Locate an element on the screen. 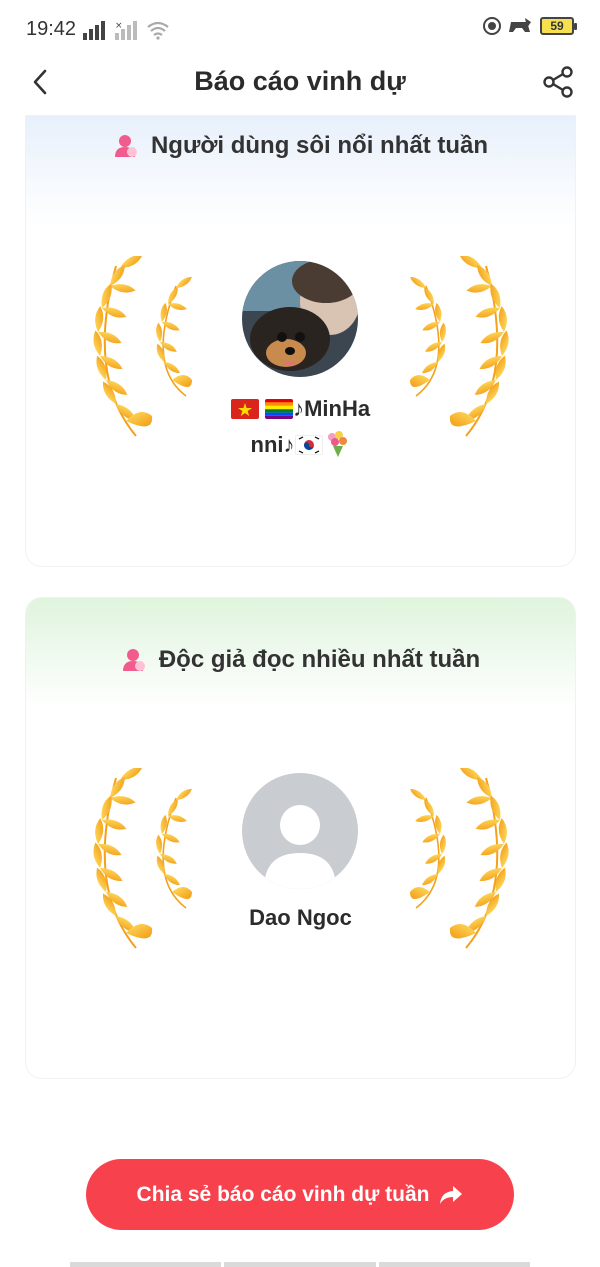  app-header: Báo cáo vinh dự is located at coordinates (300, 82).